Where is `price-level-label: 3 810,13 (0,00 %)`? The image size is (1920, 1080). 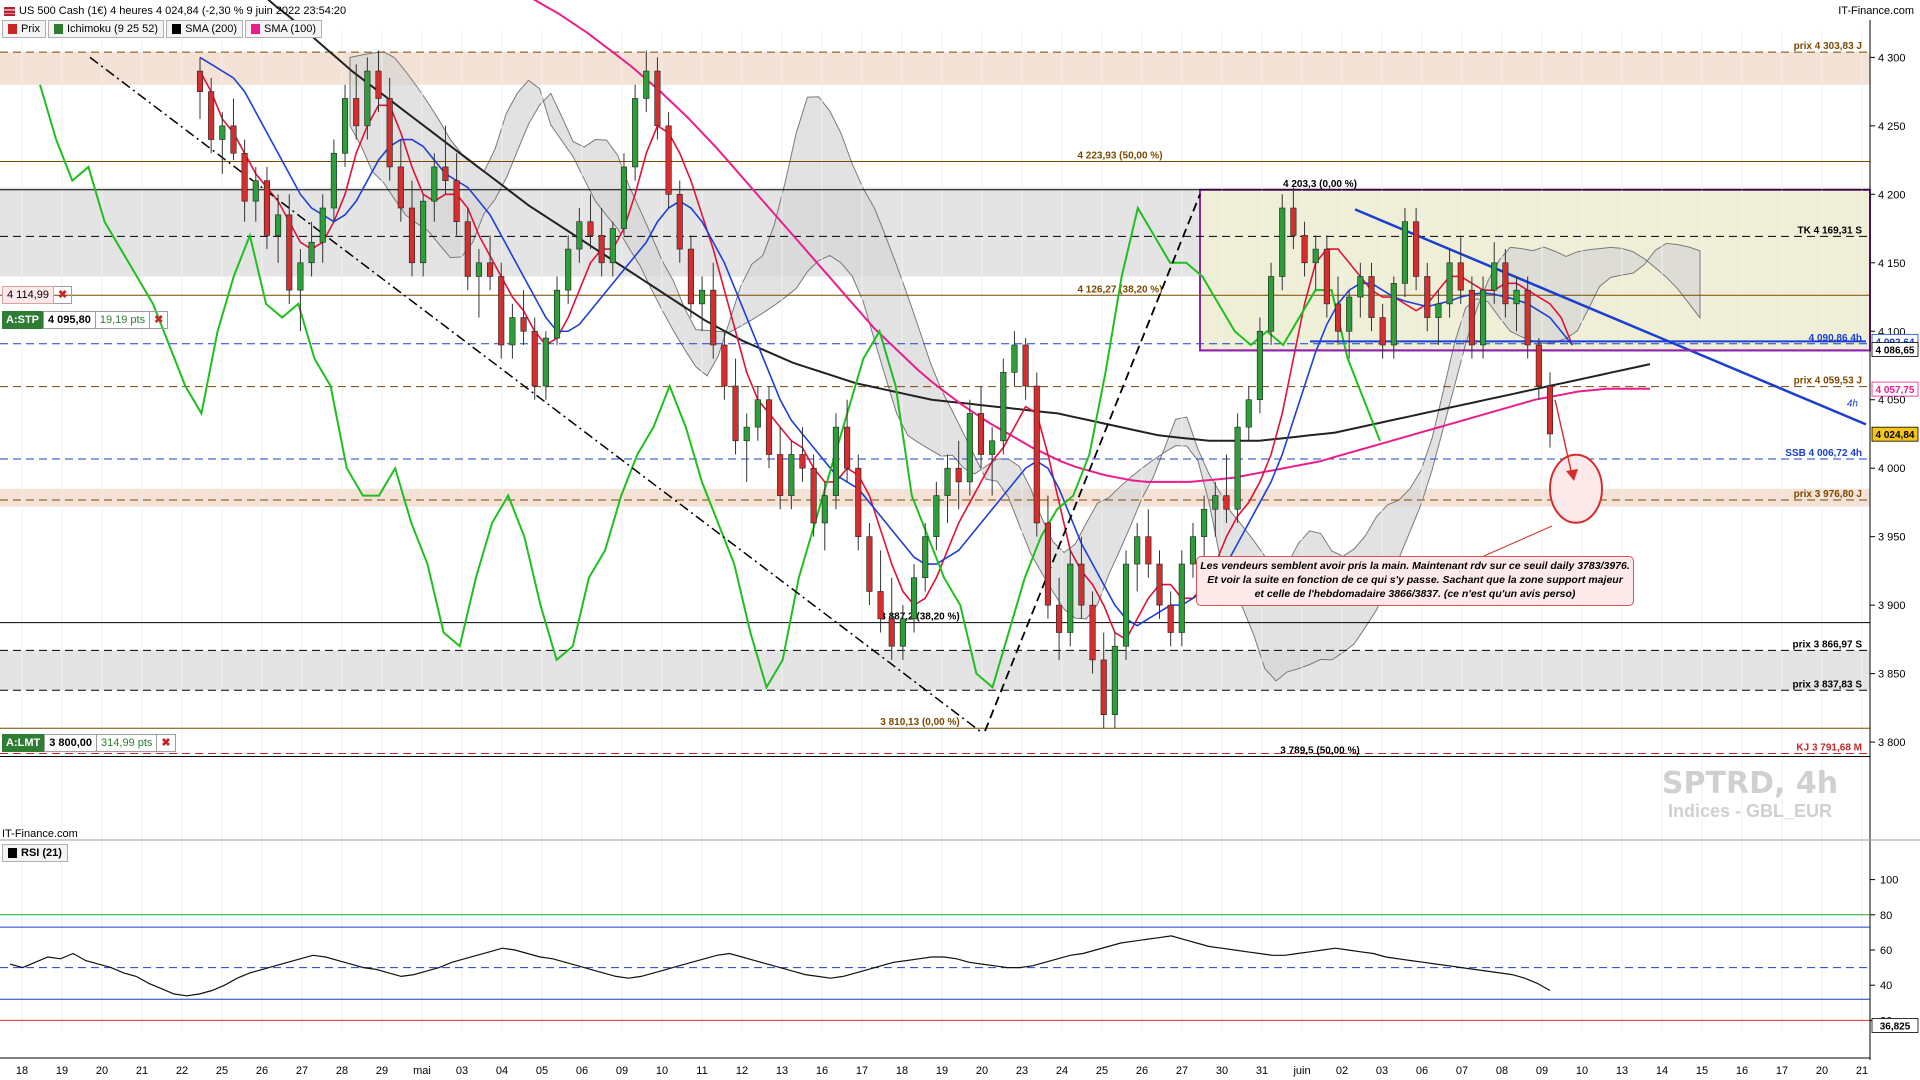 price-level-label: 3 810,13 (0,00 %) is located at coordinates (920, 722).